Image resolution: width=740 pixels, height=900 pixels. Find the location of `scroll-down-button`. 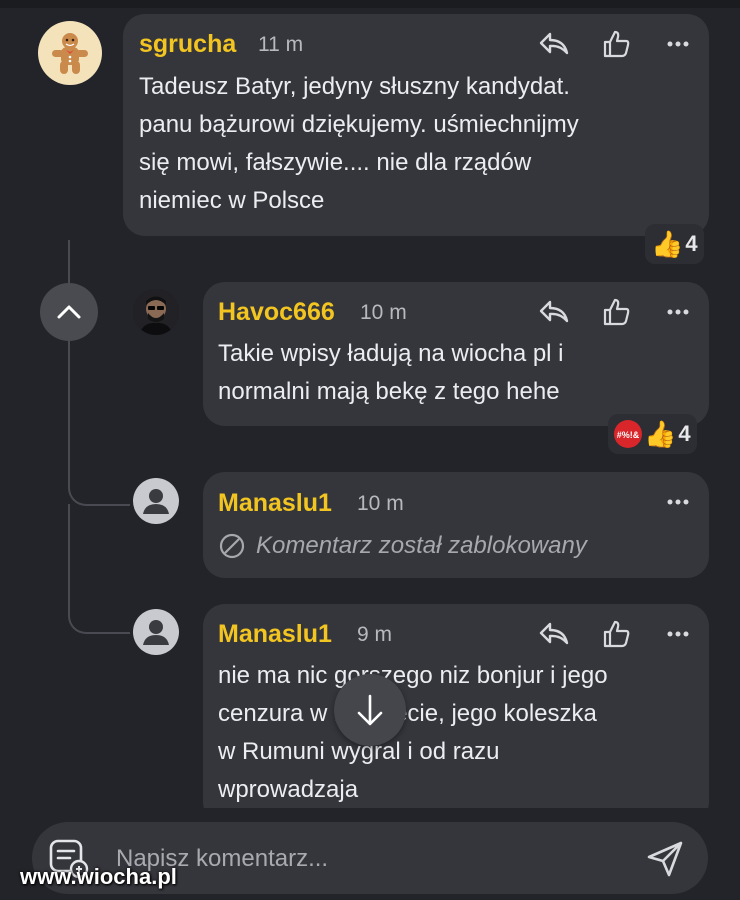

scroll-down-button is located at coordinates (370, 710).